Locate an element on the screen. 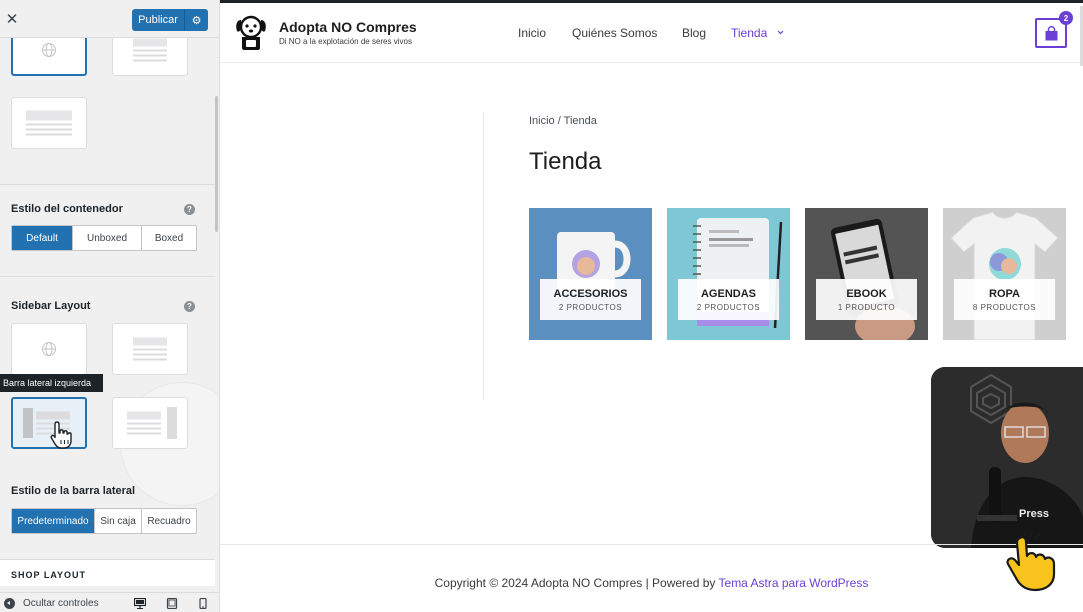 The width and height of the screenshot is (1083, 612). category-name: AGENDAS is located at coordinates (728, 294).